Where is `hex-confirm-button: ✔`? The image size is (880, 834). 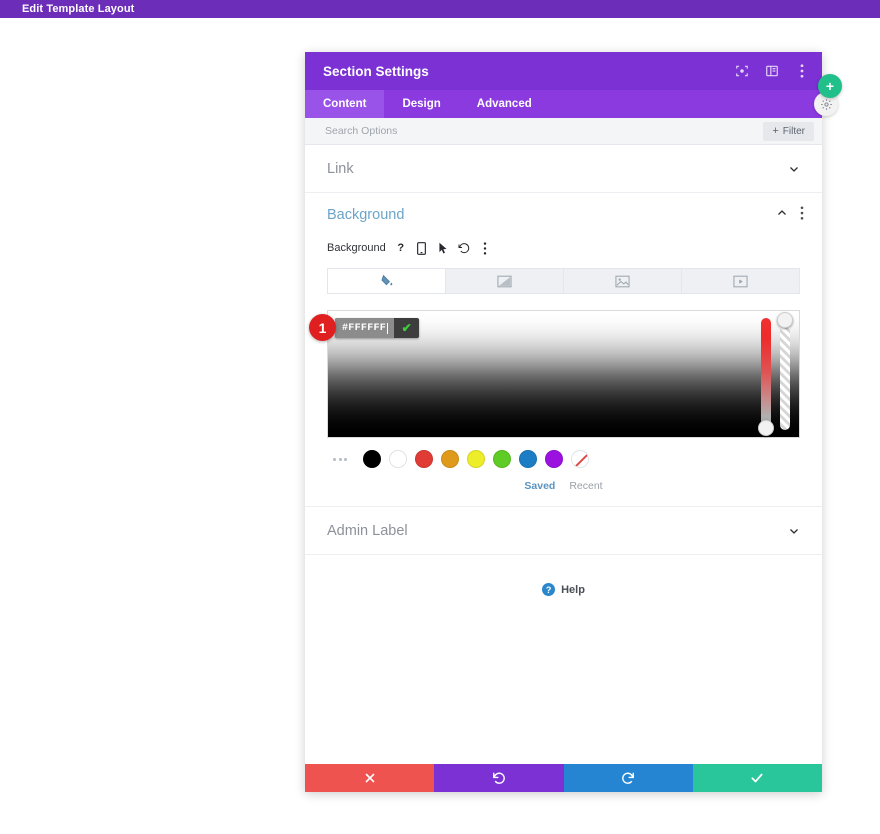
hex-confirm-button: ✔ is located at coordinates (406, 328).